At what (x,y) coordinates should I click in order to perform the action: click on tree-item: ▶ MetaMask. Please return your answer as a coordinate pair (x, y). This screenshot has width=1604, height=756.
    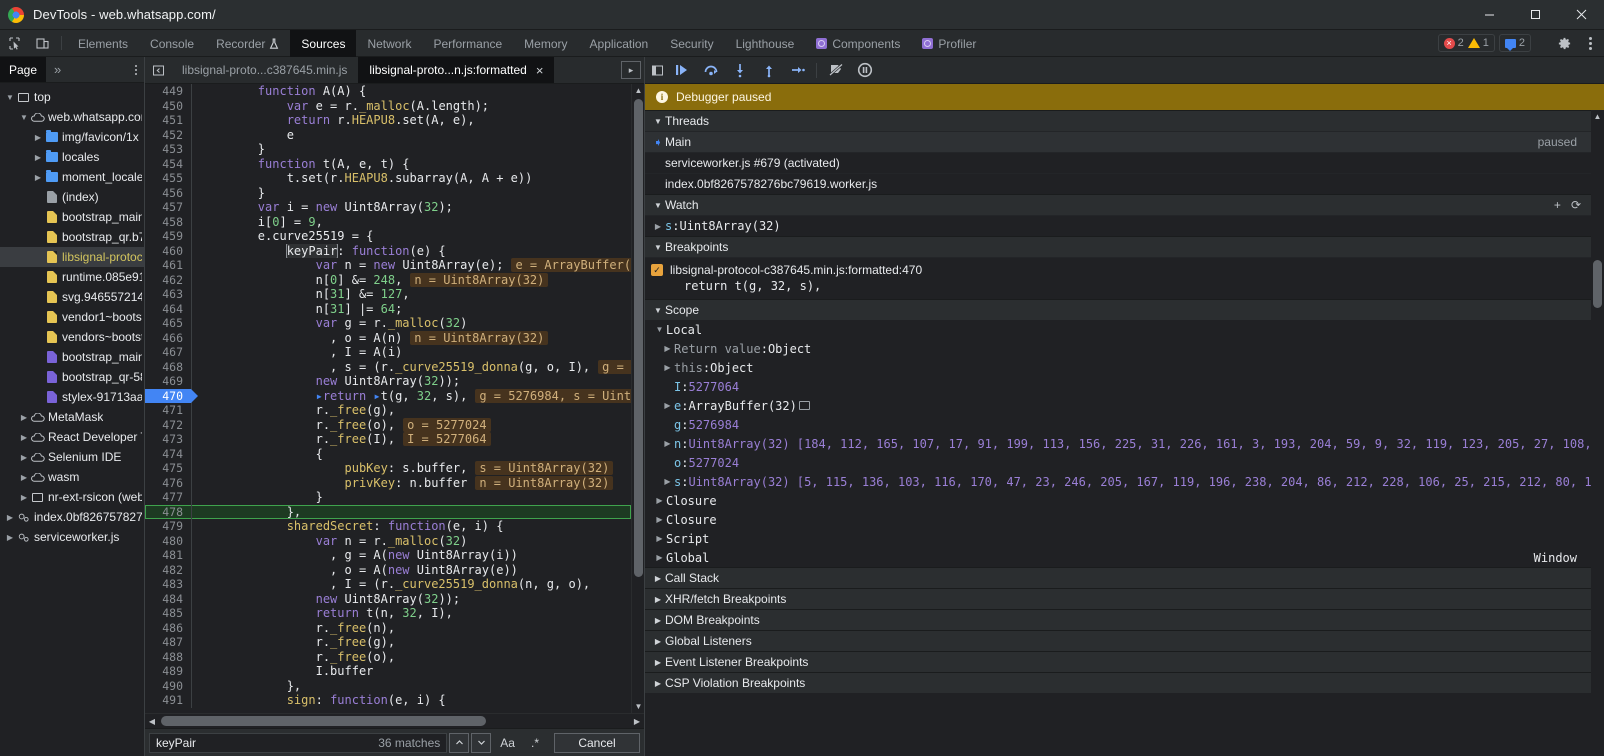
    Looking at the image, I should click on (72, 417).